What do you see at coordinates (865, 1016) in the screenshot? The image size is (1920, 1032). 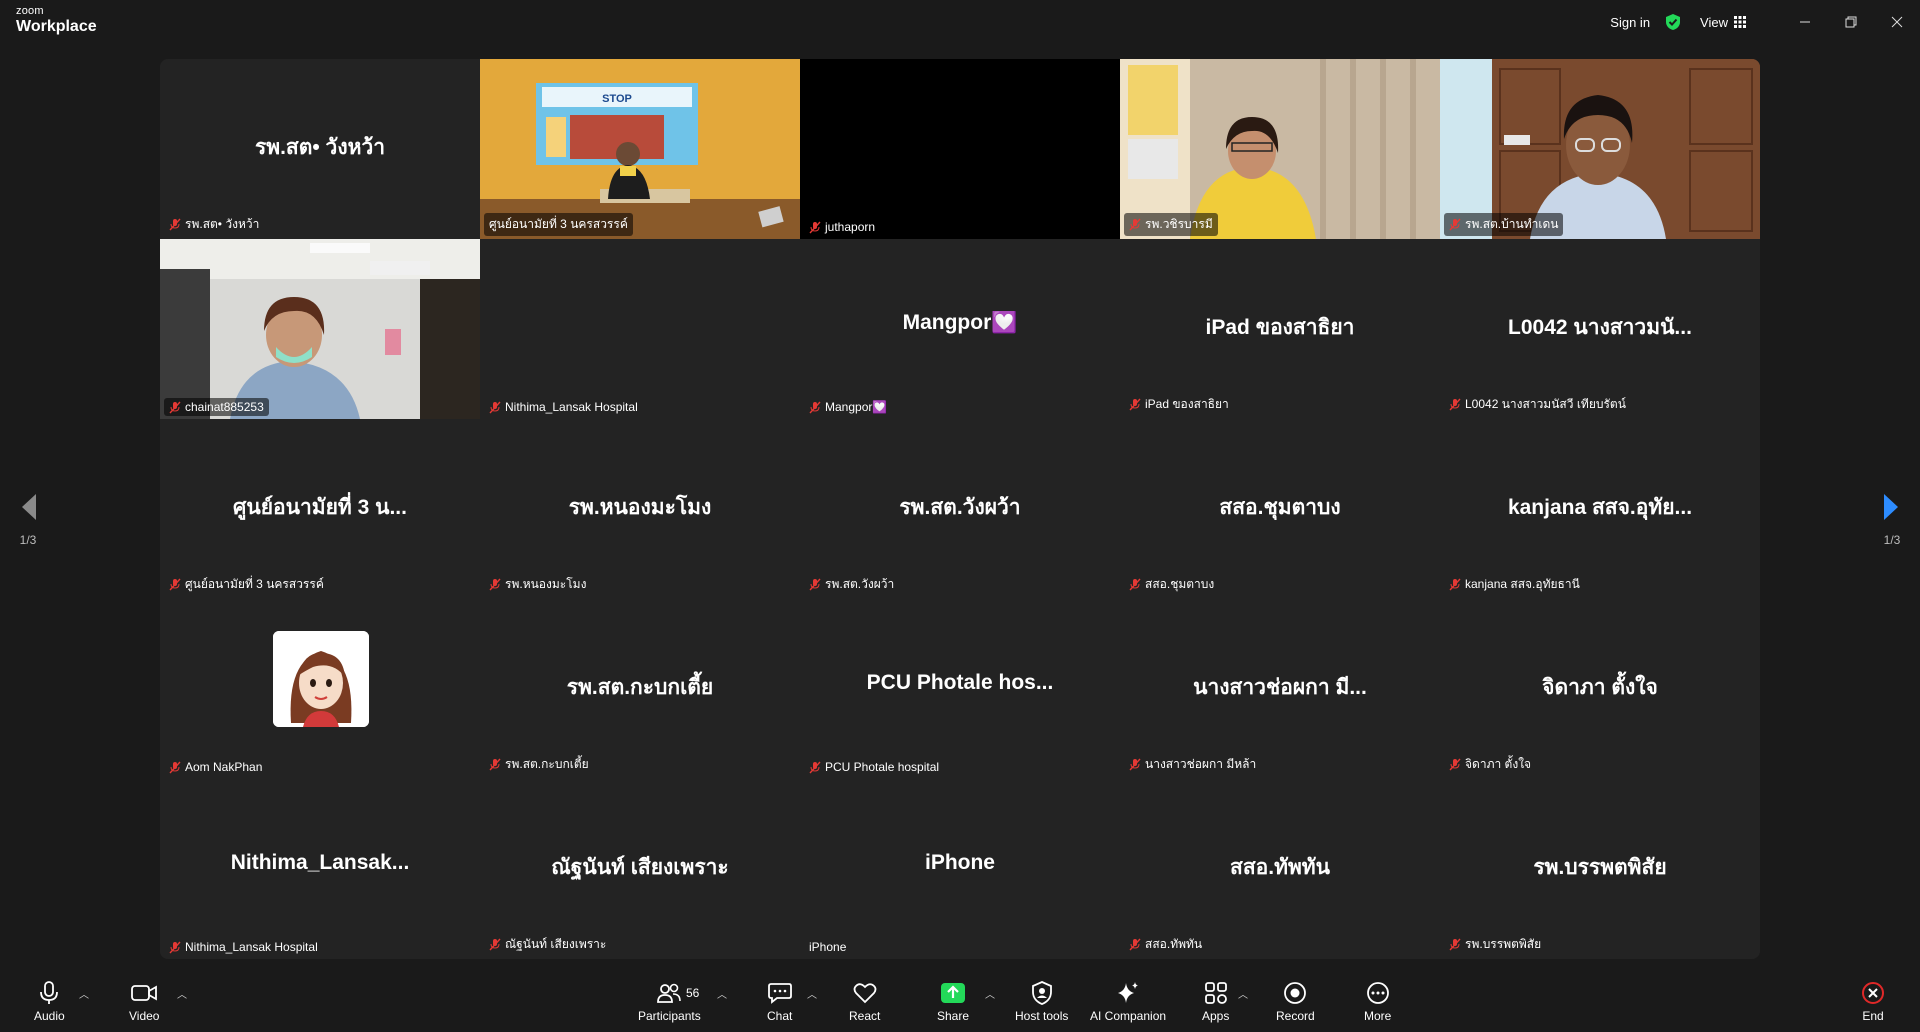 I see `react-label: React` at bounding box center [865, 1016].